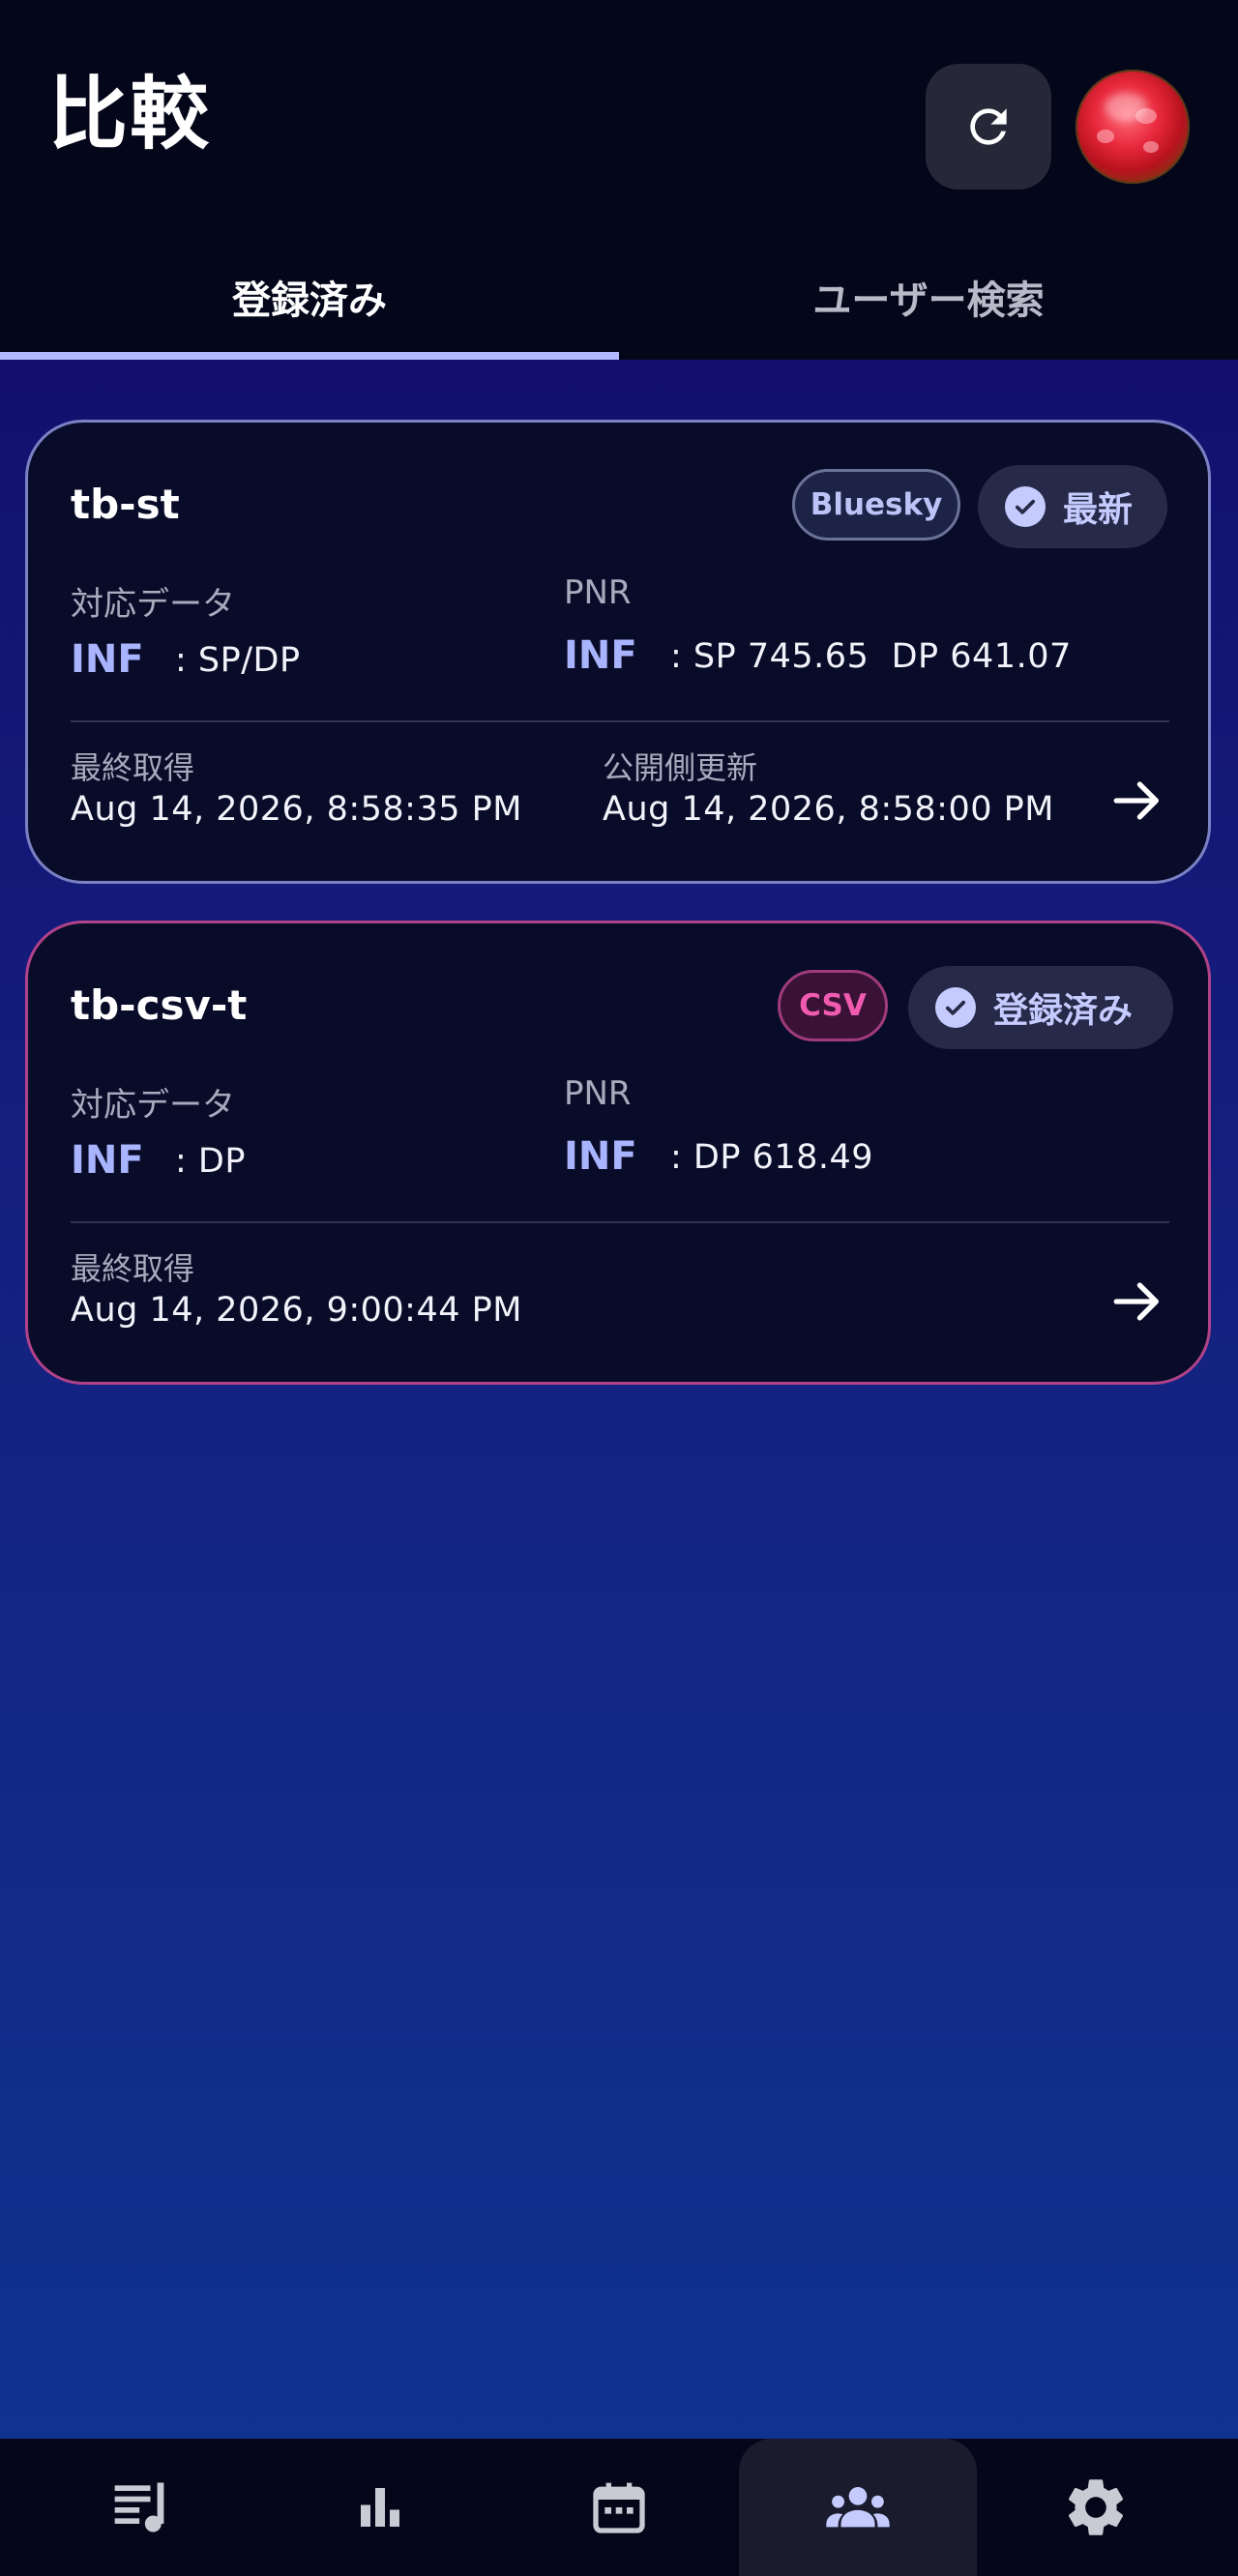 Image resolution: width=1238 pixels, height=2576 pixels. I want to click on data-value: : DP, so click(210, 1161).